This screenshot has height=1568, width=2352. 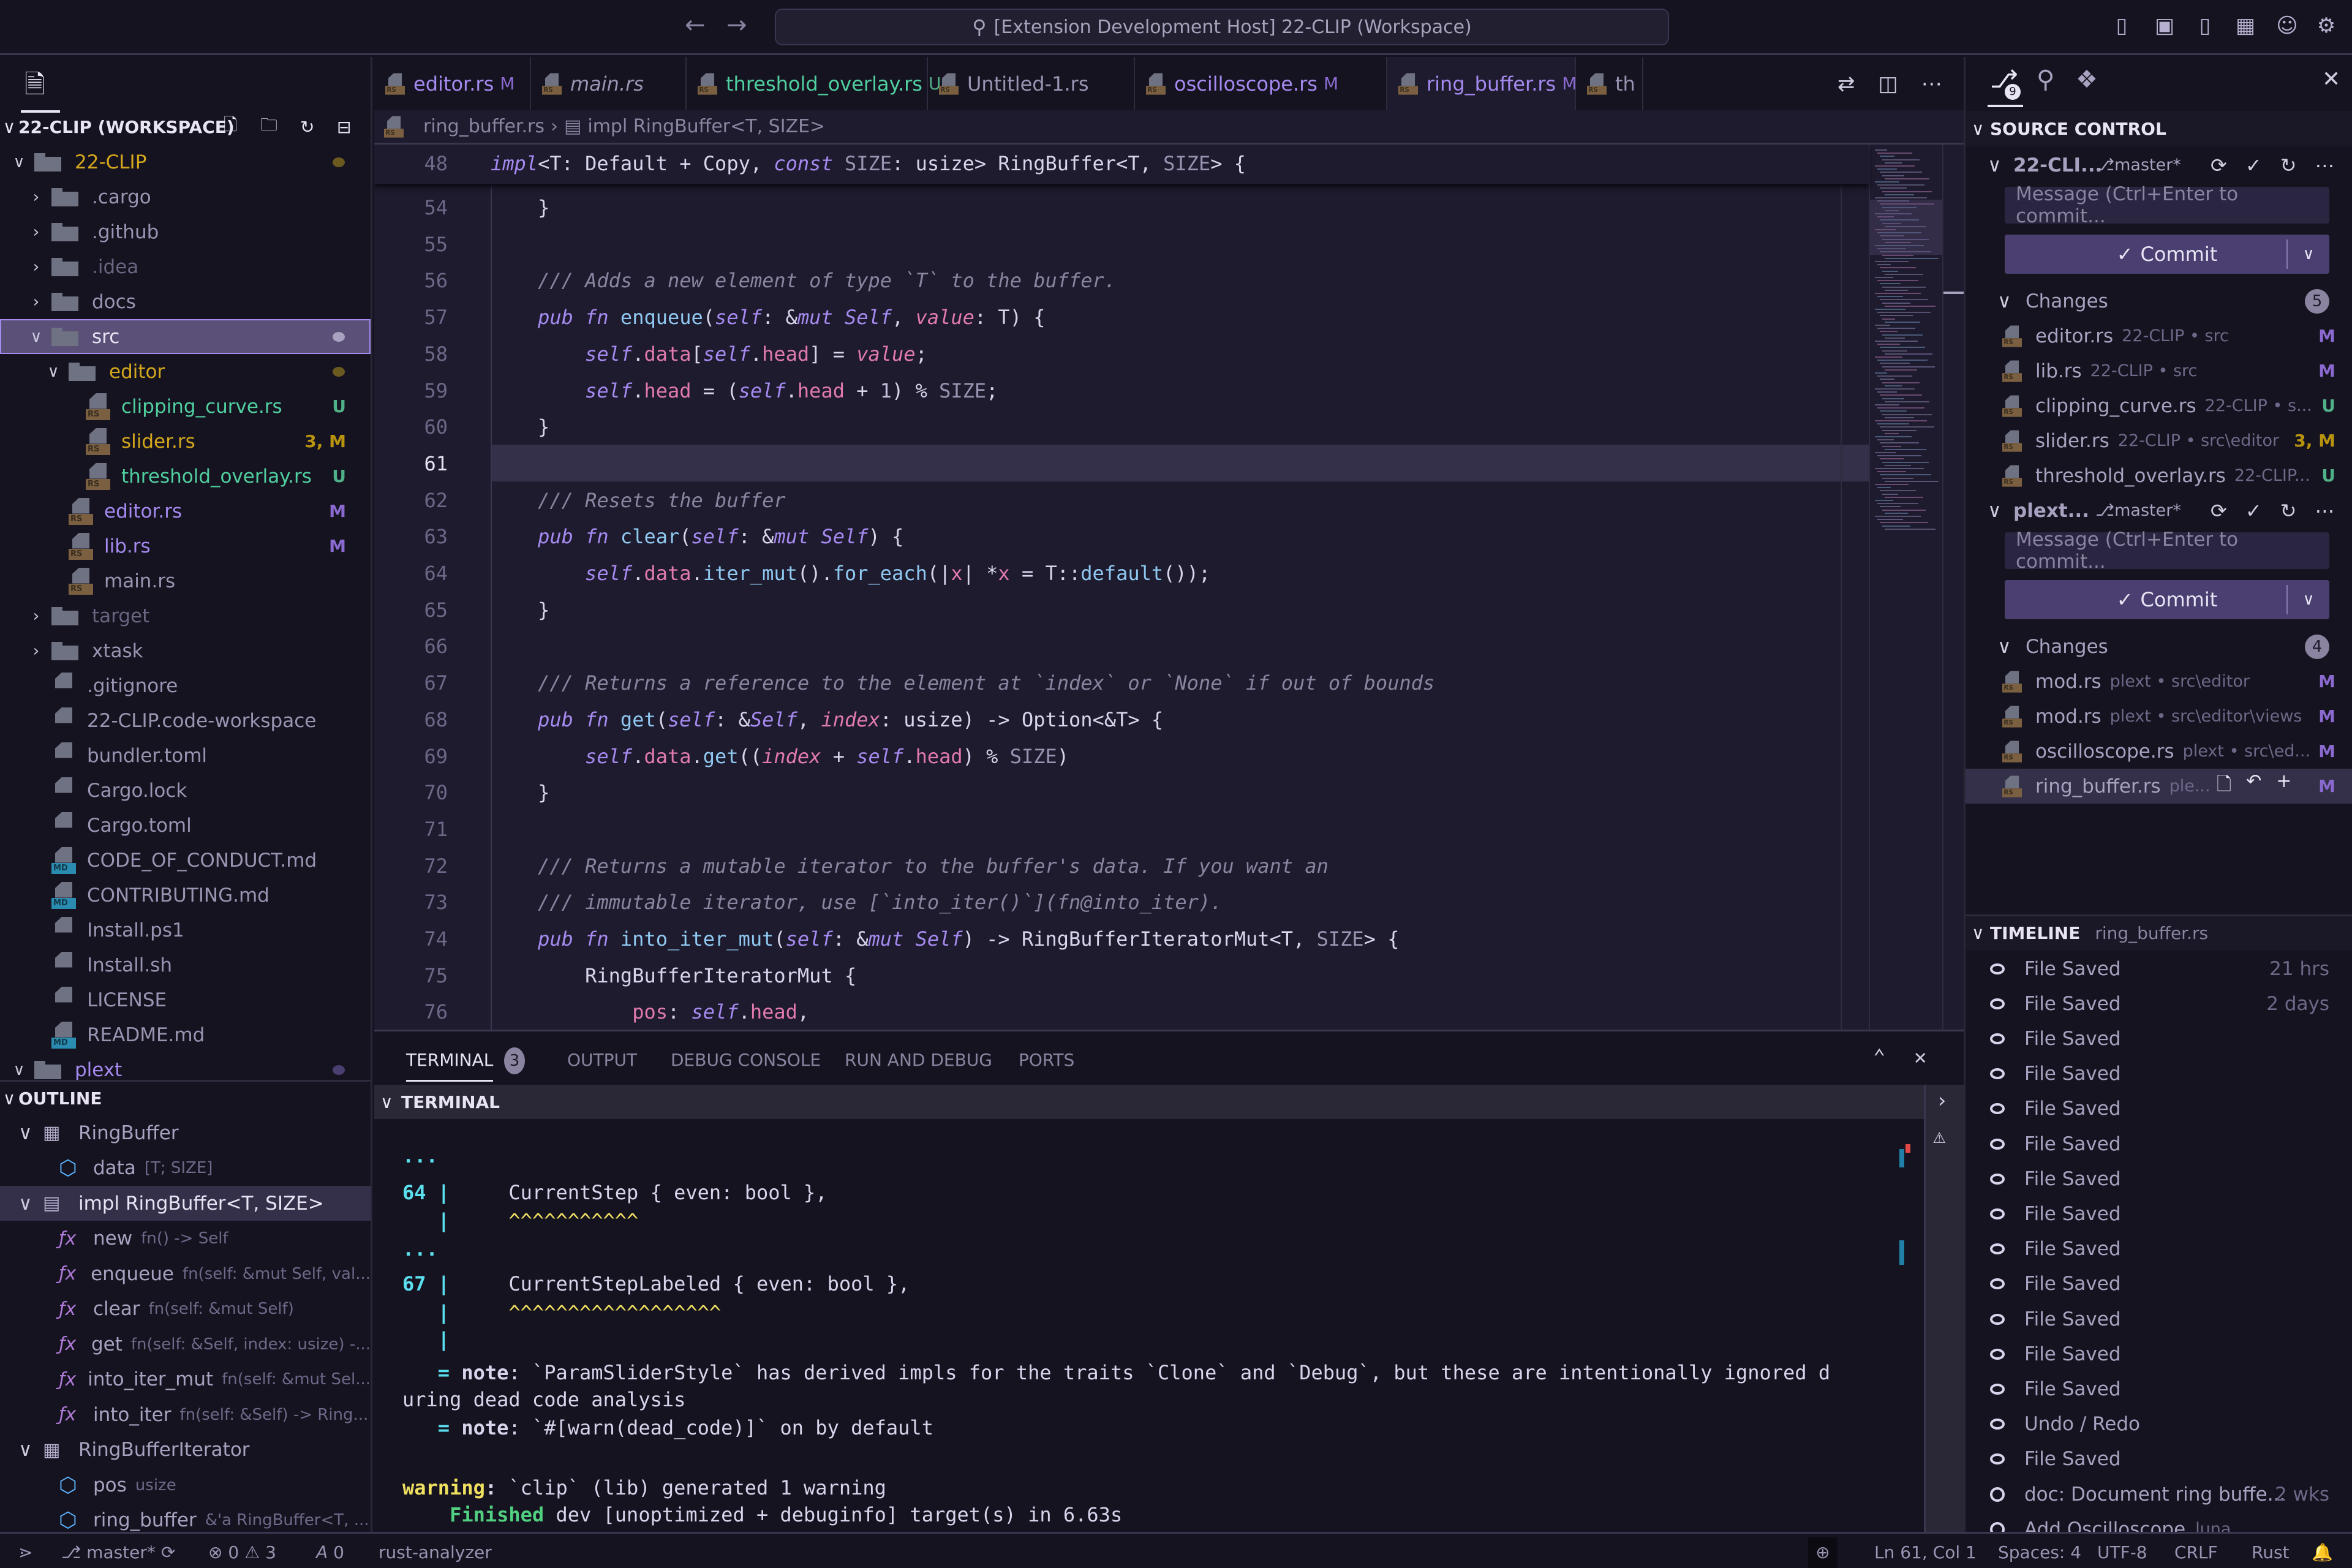 I want to click on changed-file: RS mod.rs plext • src\editor\views M, so click(x=2159, y=717).